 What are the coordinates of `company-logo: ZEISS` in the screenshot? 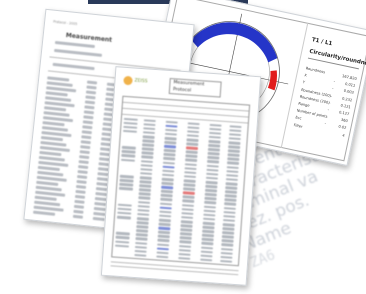 It's located at (141, 81).